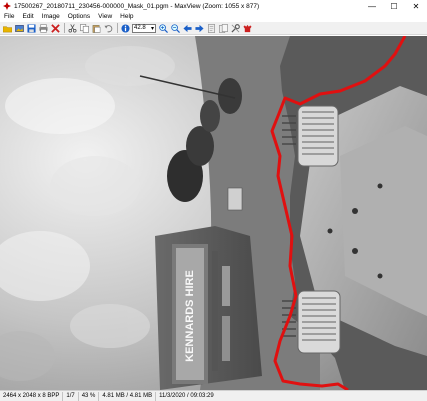  I want to click on menu-file: File, so click(9, 17).